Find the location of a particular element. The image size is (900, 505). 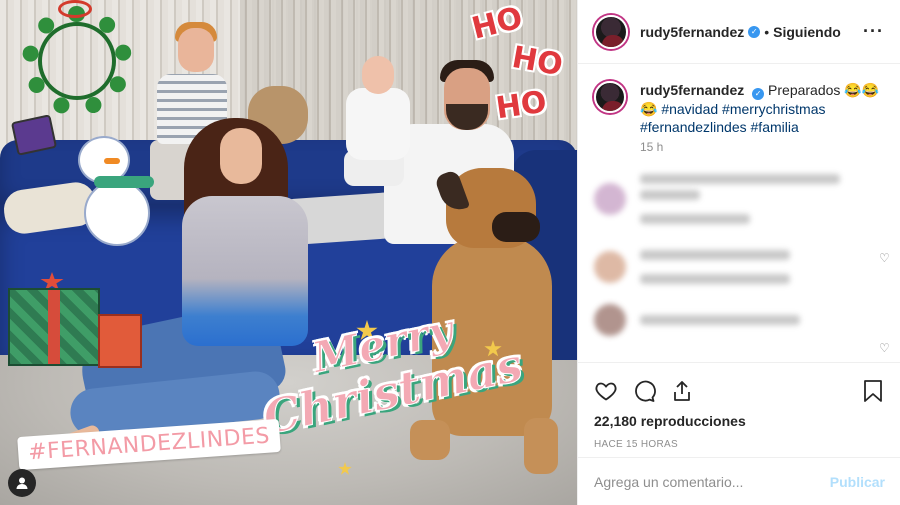

gift-box-sticker is located at coordinates (54, 327).